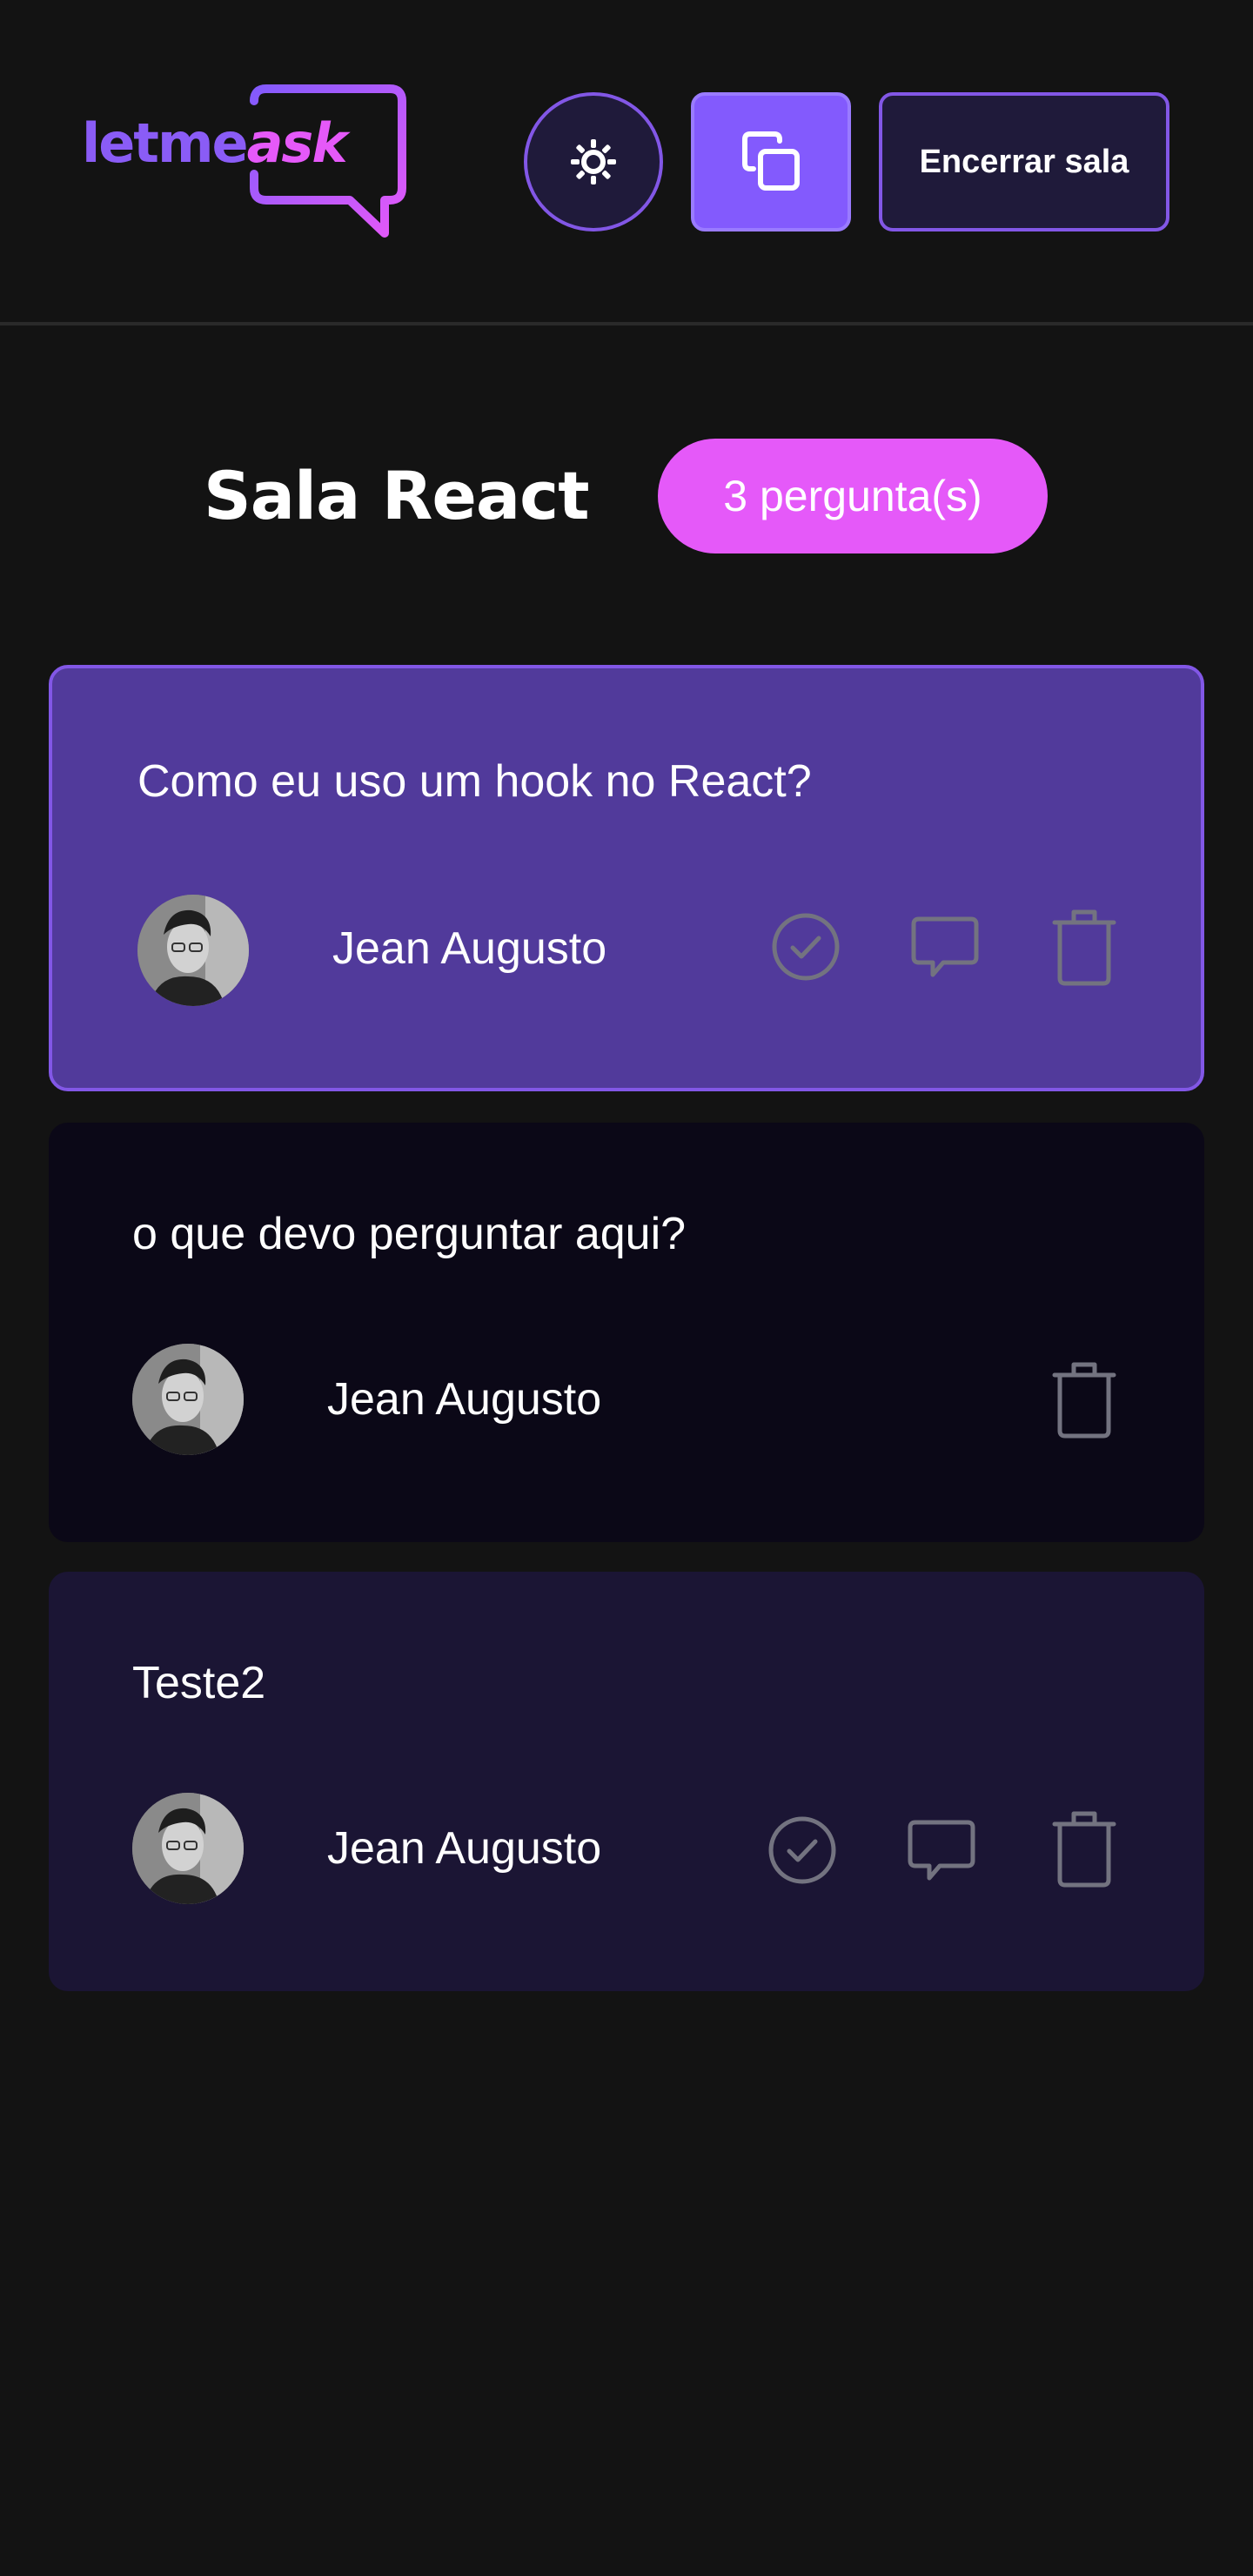 This screenshot has height=2576, width=1253. Describe the element at coordinates (297, 143) in the screenshot. I see `logo-text-ask: ask` at that location.